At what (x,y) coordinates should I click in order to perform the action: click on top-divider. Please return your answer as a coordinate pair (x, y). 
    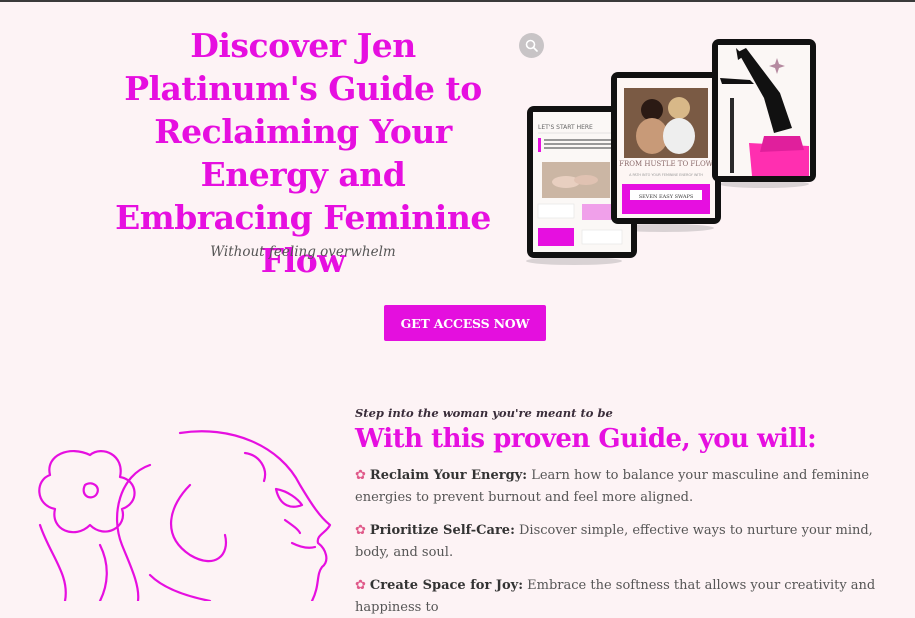
    Looking at the image, I should click on (457, 1).